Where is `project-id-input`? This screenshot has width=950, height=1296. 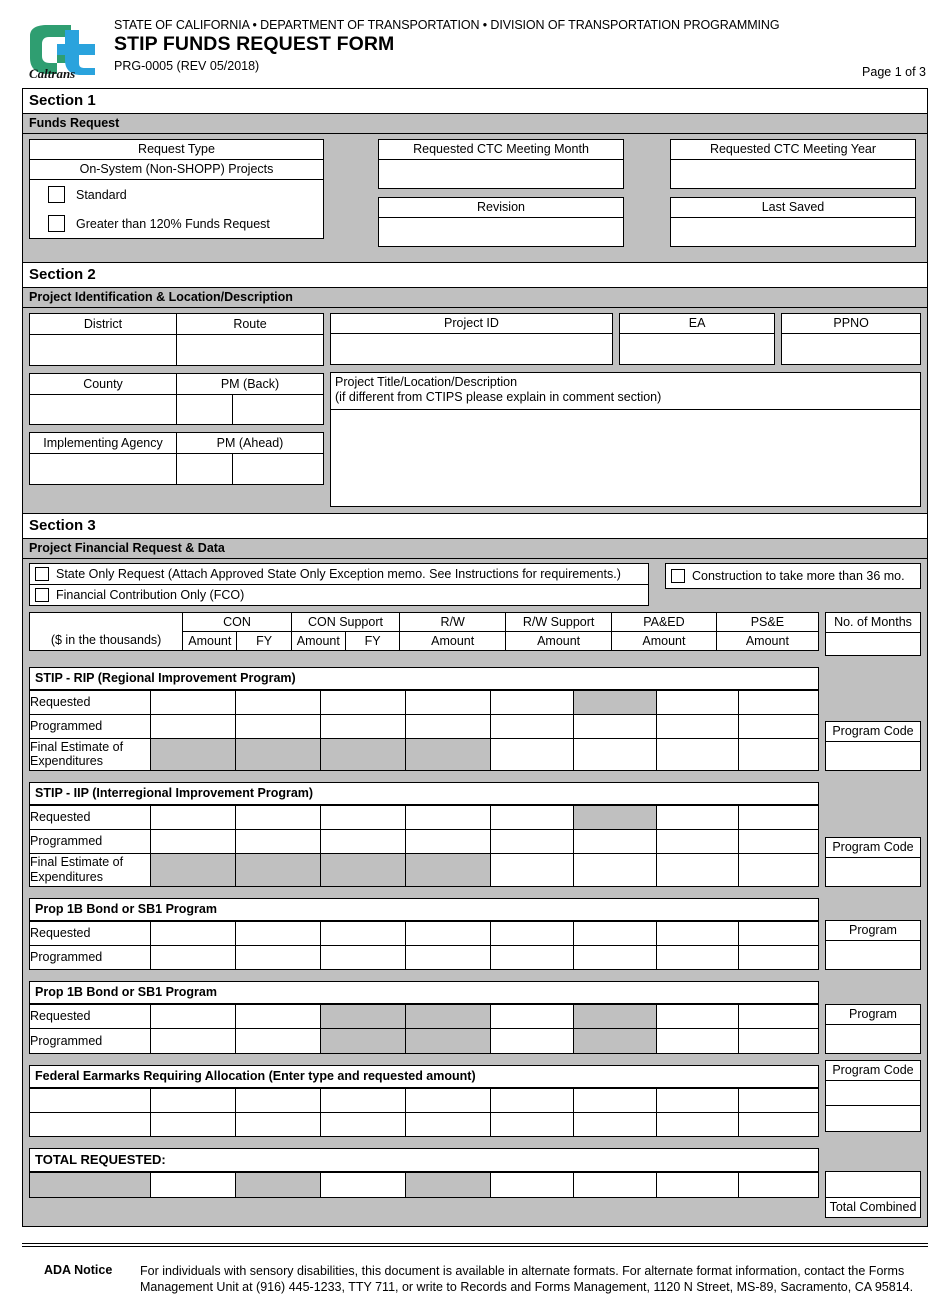
project-id-input is located at coordinates (471, 349).